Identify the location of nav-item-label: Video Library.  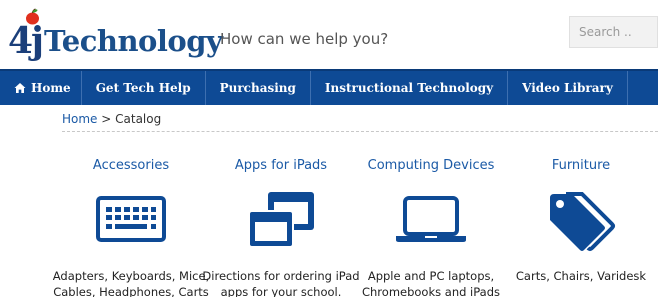
(567, 88).